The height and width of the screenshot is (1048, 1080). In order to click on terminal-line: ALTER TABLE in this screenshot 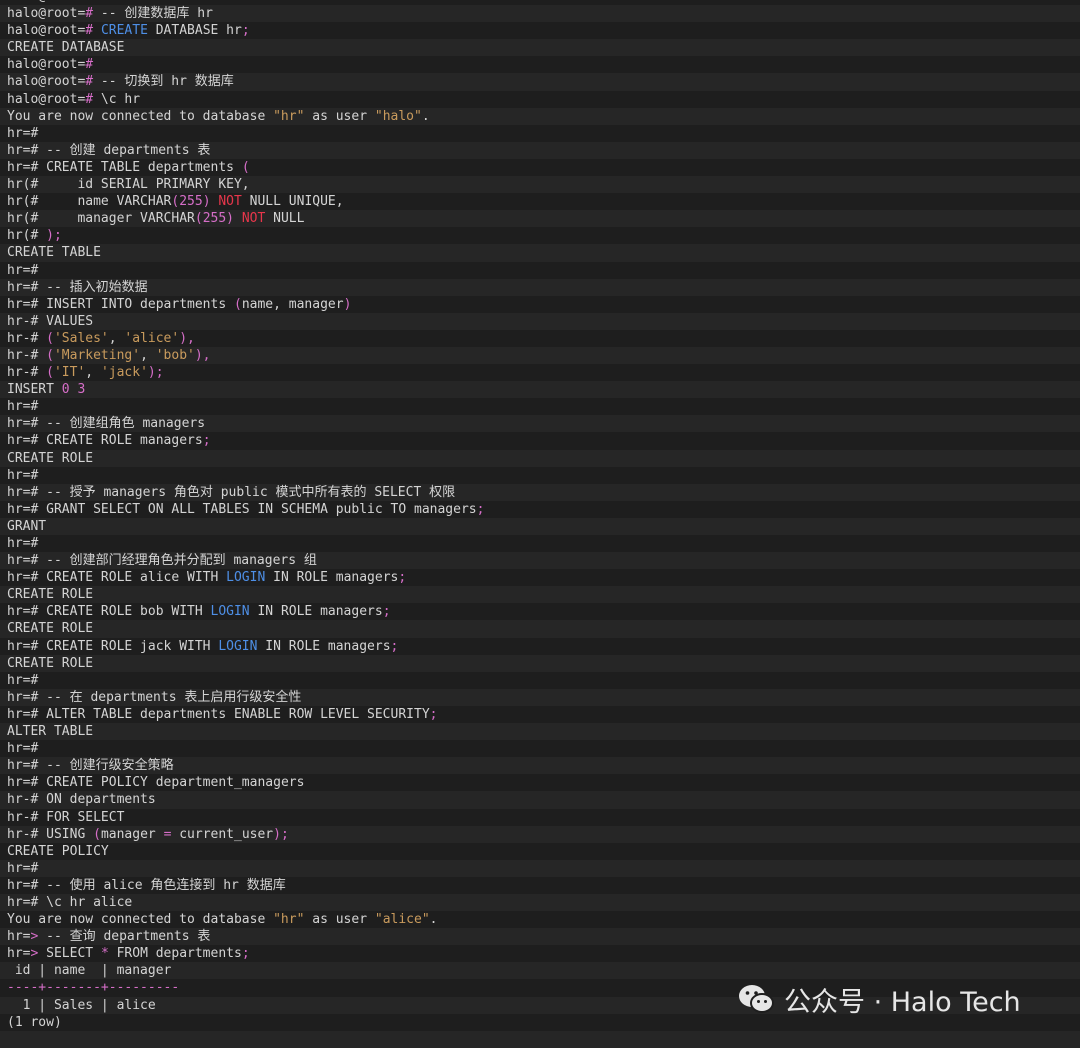, I will do `click(540, 732)`.